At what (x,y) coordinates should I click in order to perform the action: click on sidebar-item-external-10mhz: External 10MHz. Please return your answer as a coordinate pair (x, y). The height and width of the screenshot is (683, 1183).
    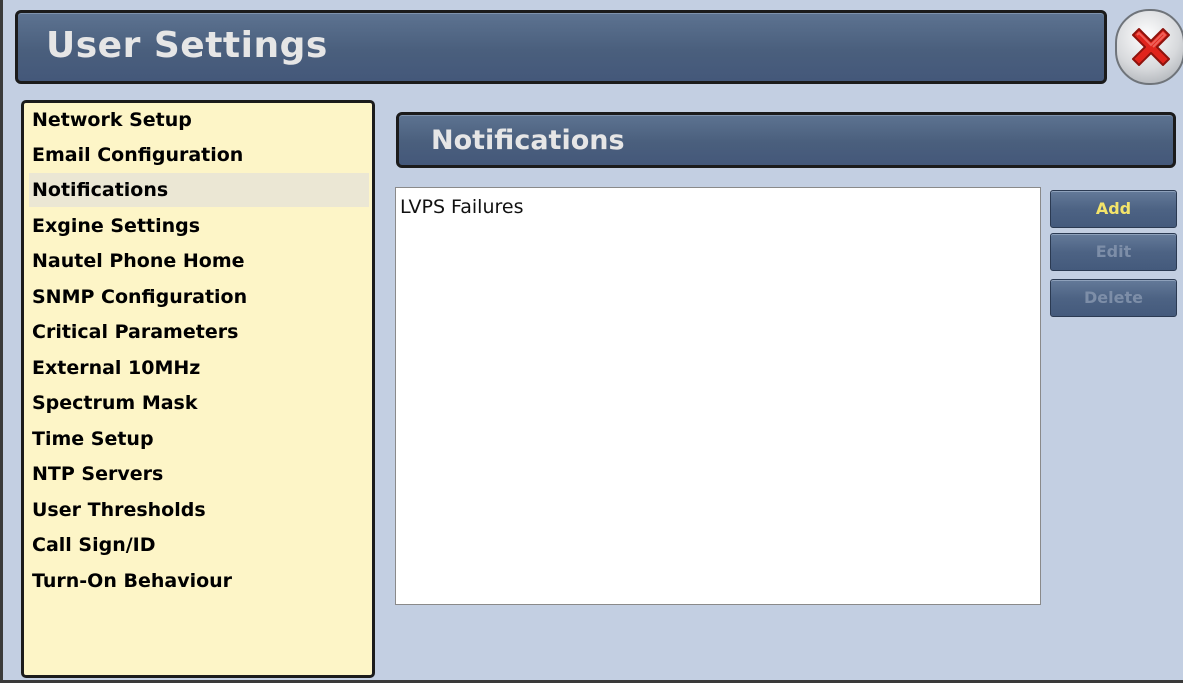
    Looking at the image, I should click on (199, 368).